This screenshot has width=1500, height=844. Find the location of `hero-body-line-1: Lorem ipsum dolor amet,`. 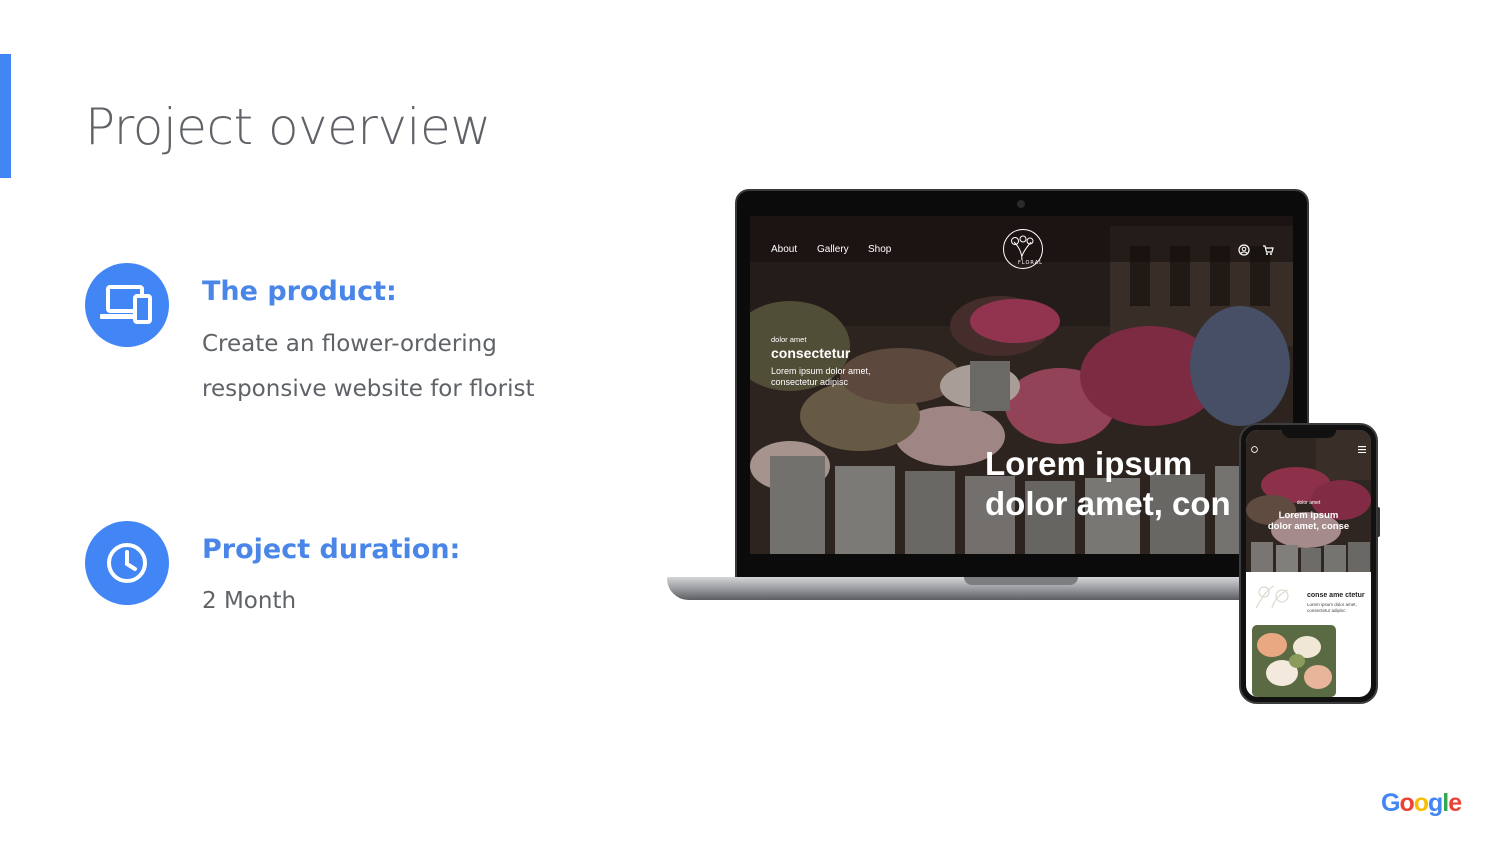

hero-body-line-1: Lorem ipsum dolor amet, is located at coordinates (821, 371).